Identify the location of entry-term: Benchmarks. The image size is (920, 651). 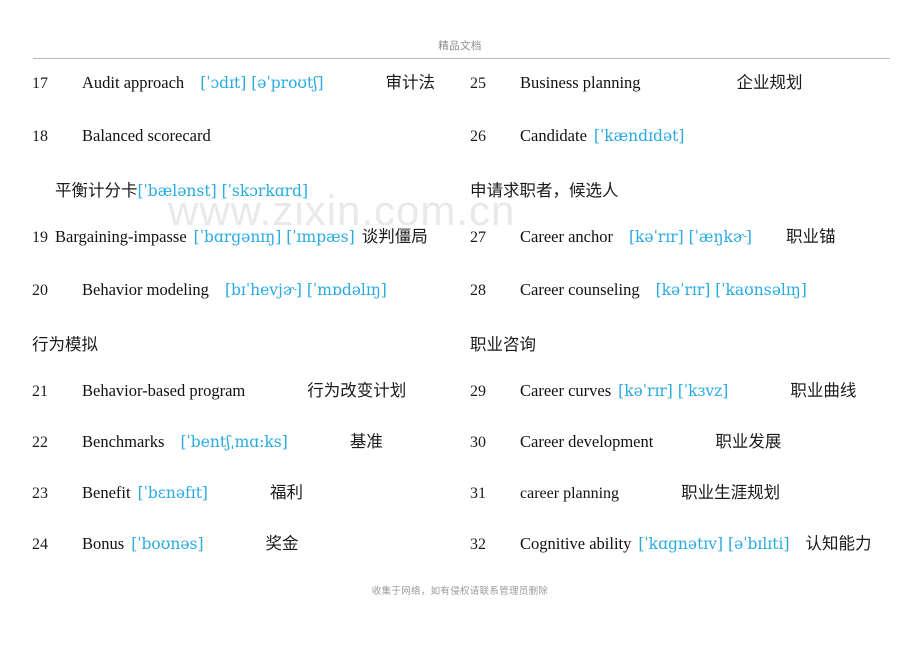
(123, 441).